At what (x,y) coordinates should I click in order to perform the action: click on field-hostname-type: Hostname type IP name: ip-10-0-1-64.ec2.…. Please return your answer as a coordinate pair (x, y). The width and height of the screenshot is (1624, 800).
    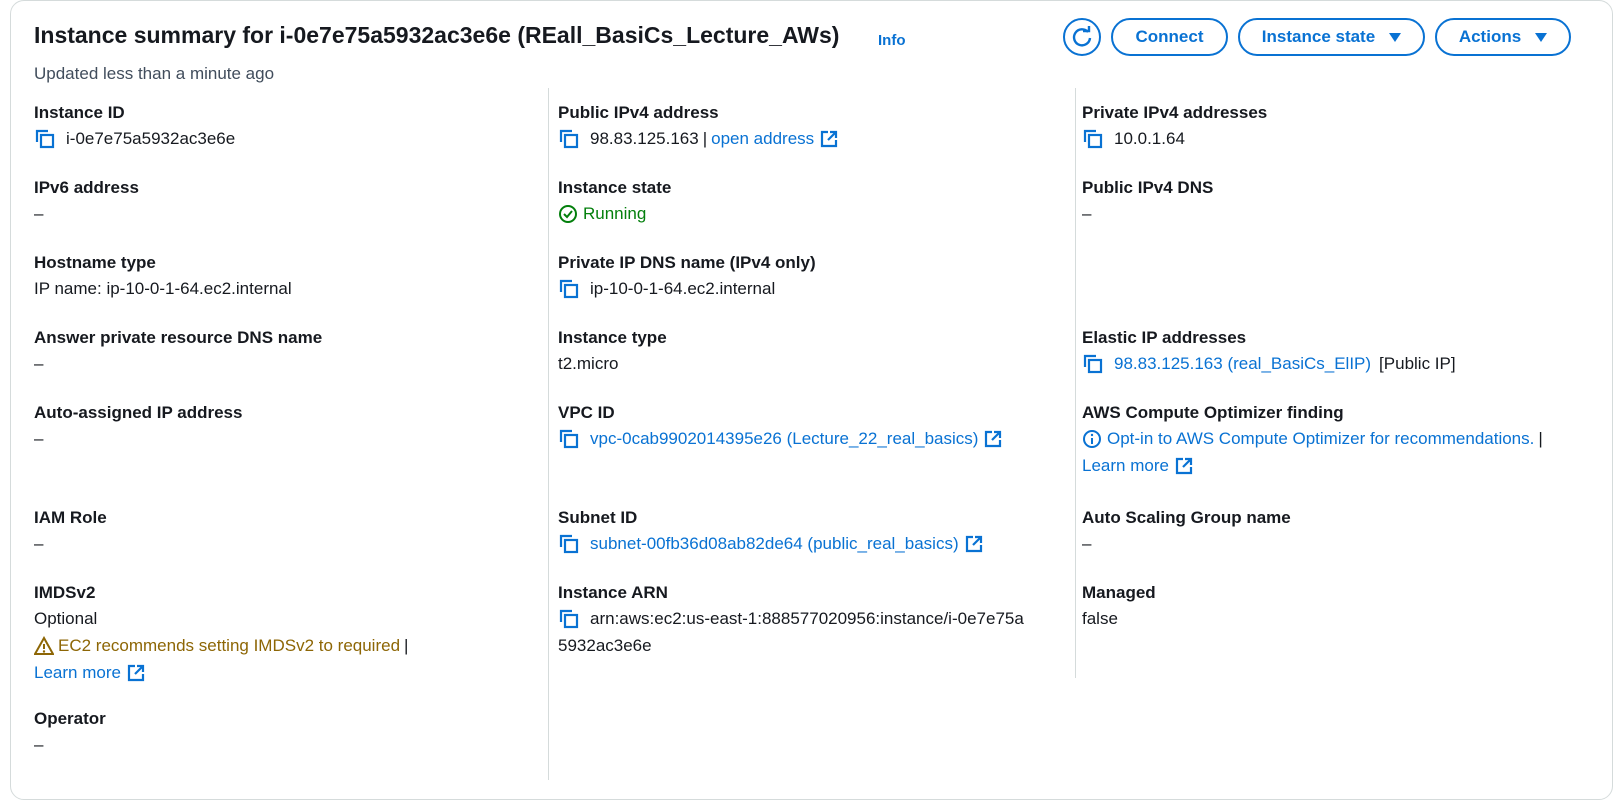
    Looking at the image, I should click on (163, 276).